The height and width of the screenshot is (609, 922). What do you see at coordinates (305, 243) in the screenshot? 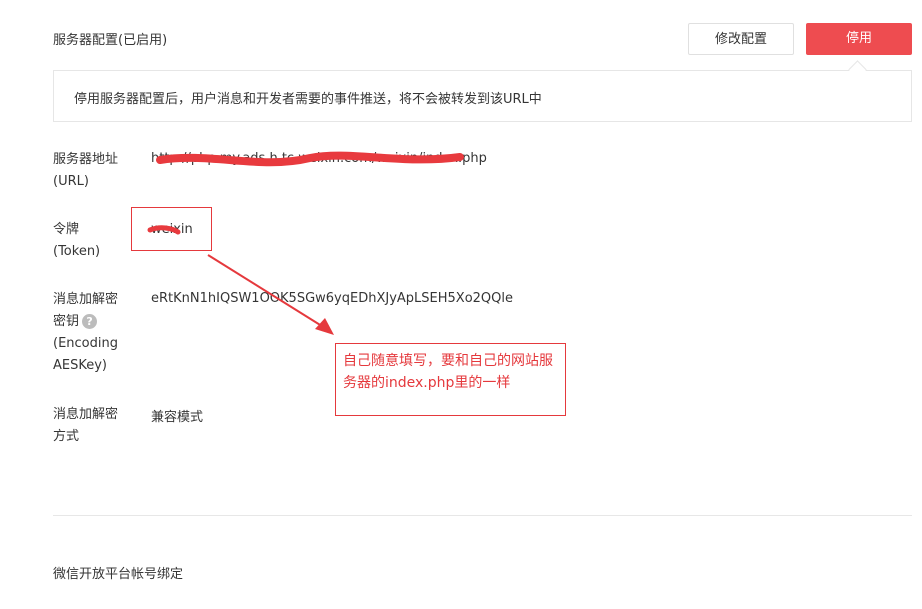
I see `annotation-overlay` at bounding box center [305, 243].